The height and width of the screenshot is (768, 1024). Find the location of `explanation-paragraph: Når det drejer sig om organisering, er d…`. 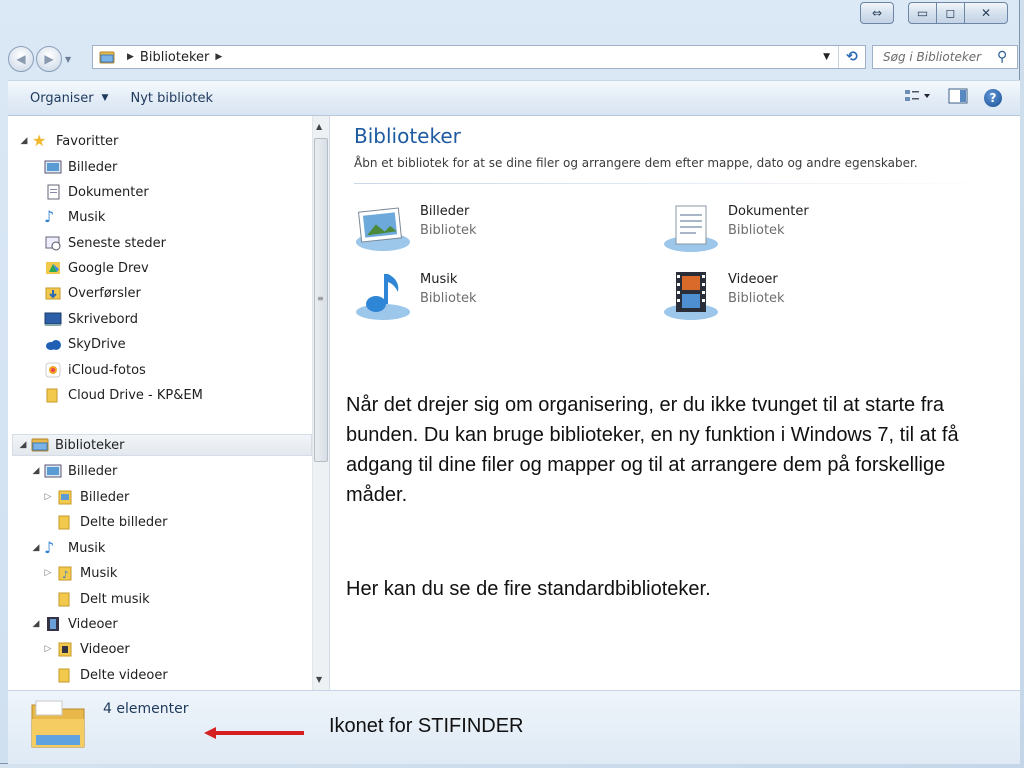

explanation-paragraph: Når det drejer sig om organisering, er d… is located at coordinates (652, 450).